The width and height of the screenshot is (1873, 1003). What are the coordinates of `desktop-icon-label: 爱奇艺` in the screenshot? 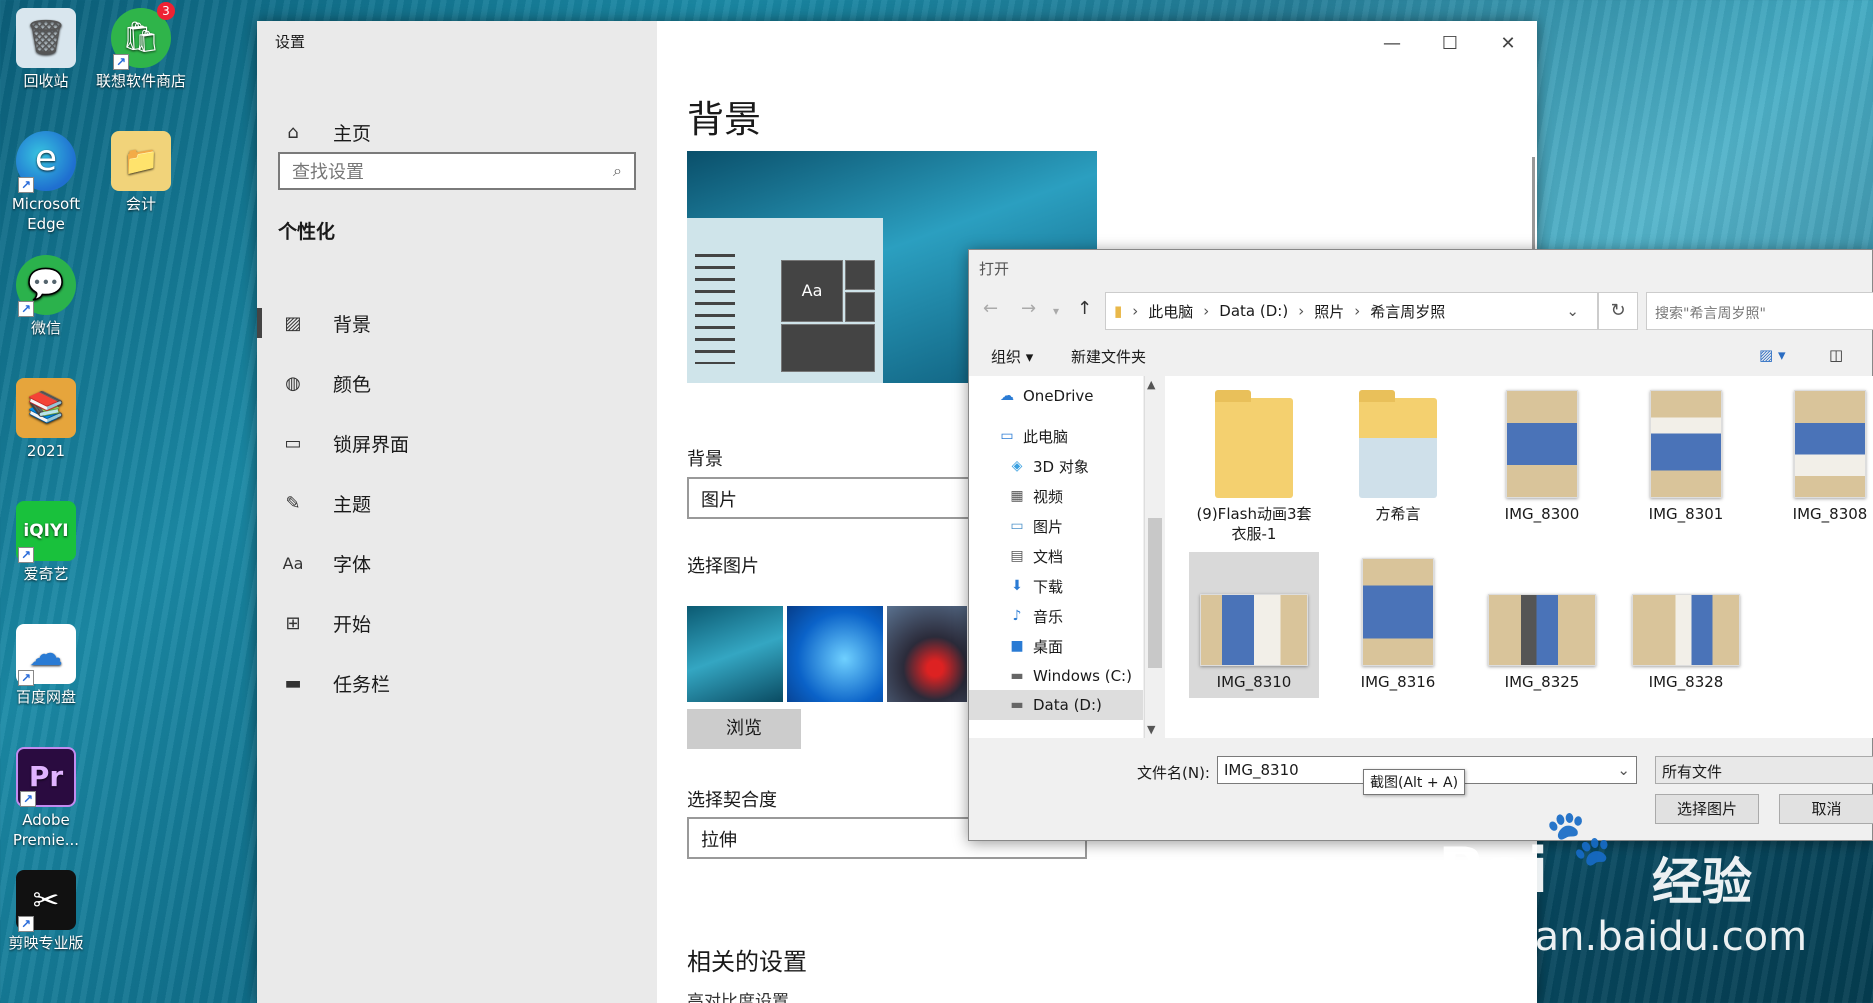 It's located at (46, 574).